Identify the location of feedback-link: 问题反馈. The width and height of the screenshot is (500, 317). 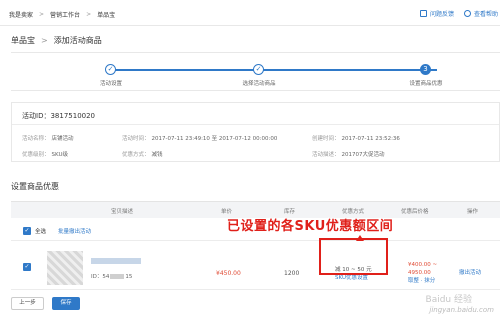
(436, 13).